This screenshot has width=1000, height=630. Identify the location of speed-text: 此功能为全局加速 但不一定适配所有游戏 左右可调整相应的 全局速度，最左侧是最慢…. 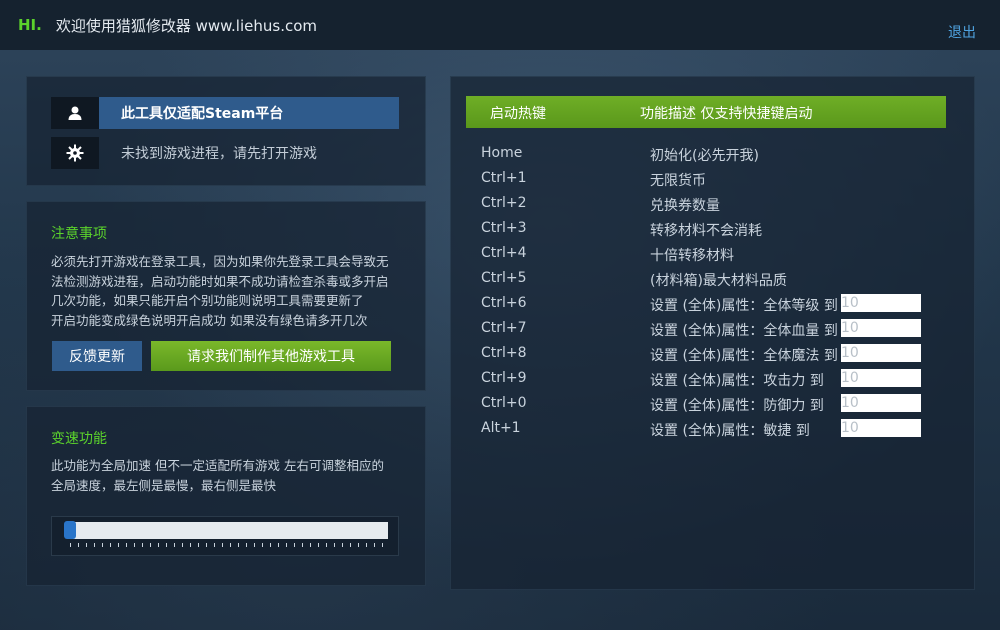
(229, 475).